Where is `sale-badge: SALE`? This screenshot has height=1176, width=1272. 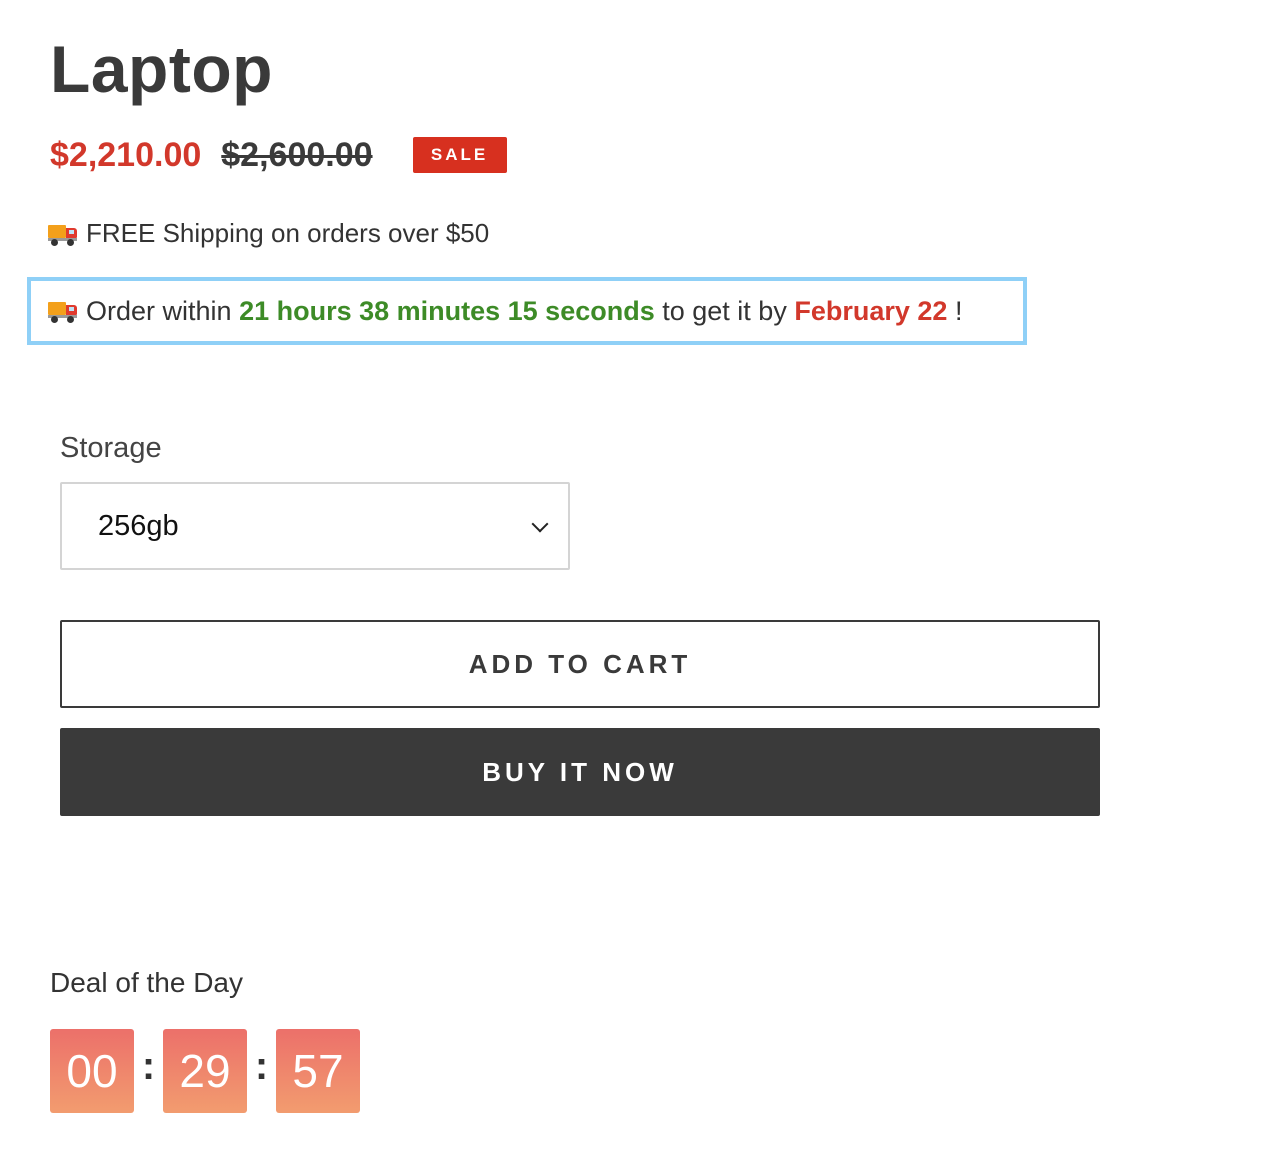 sale-badge: SALE is located at coordinates (459, 155).